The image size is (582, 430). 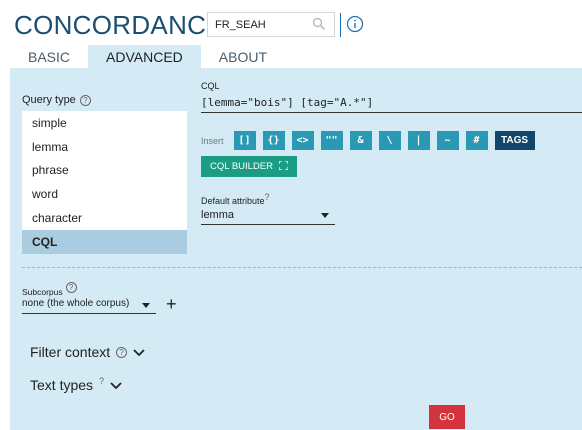 I want to click on tab-bar: BASIC ADVANCED ABOUT, so click(x=147, y=57).